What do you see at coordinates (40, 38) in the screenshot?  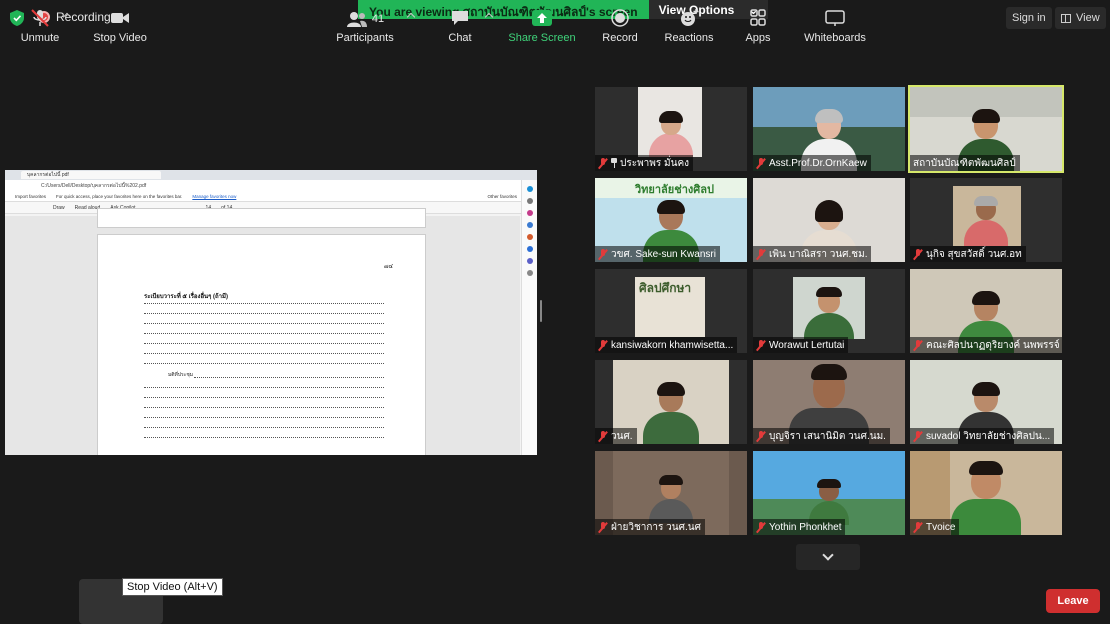 I see `unmute-label: Unmute` at bounding box center [40, 38].